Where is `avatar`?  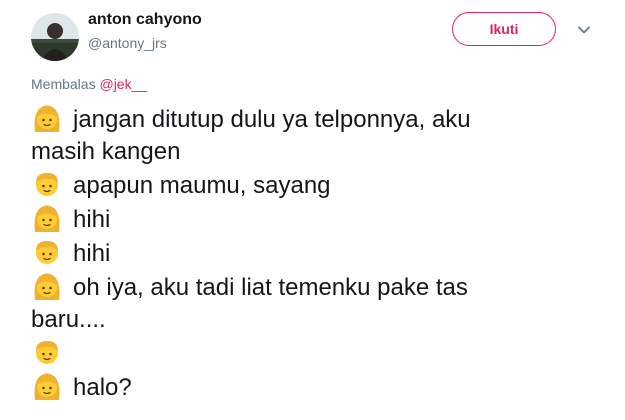 avatar is located at coordinates (55, 37).